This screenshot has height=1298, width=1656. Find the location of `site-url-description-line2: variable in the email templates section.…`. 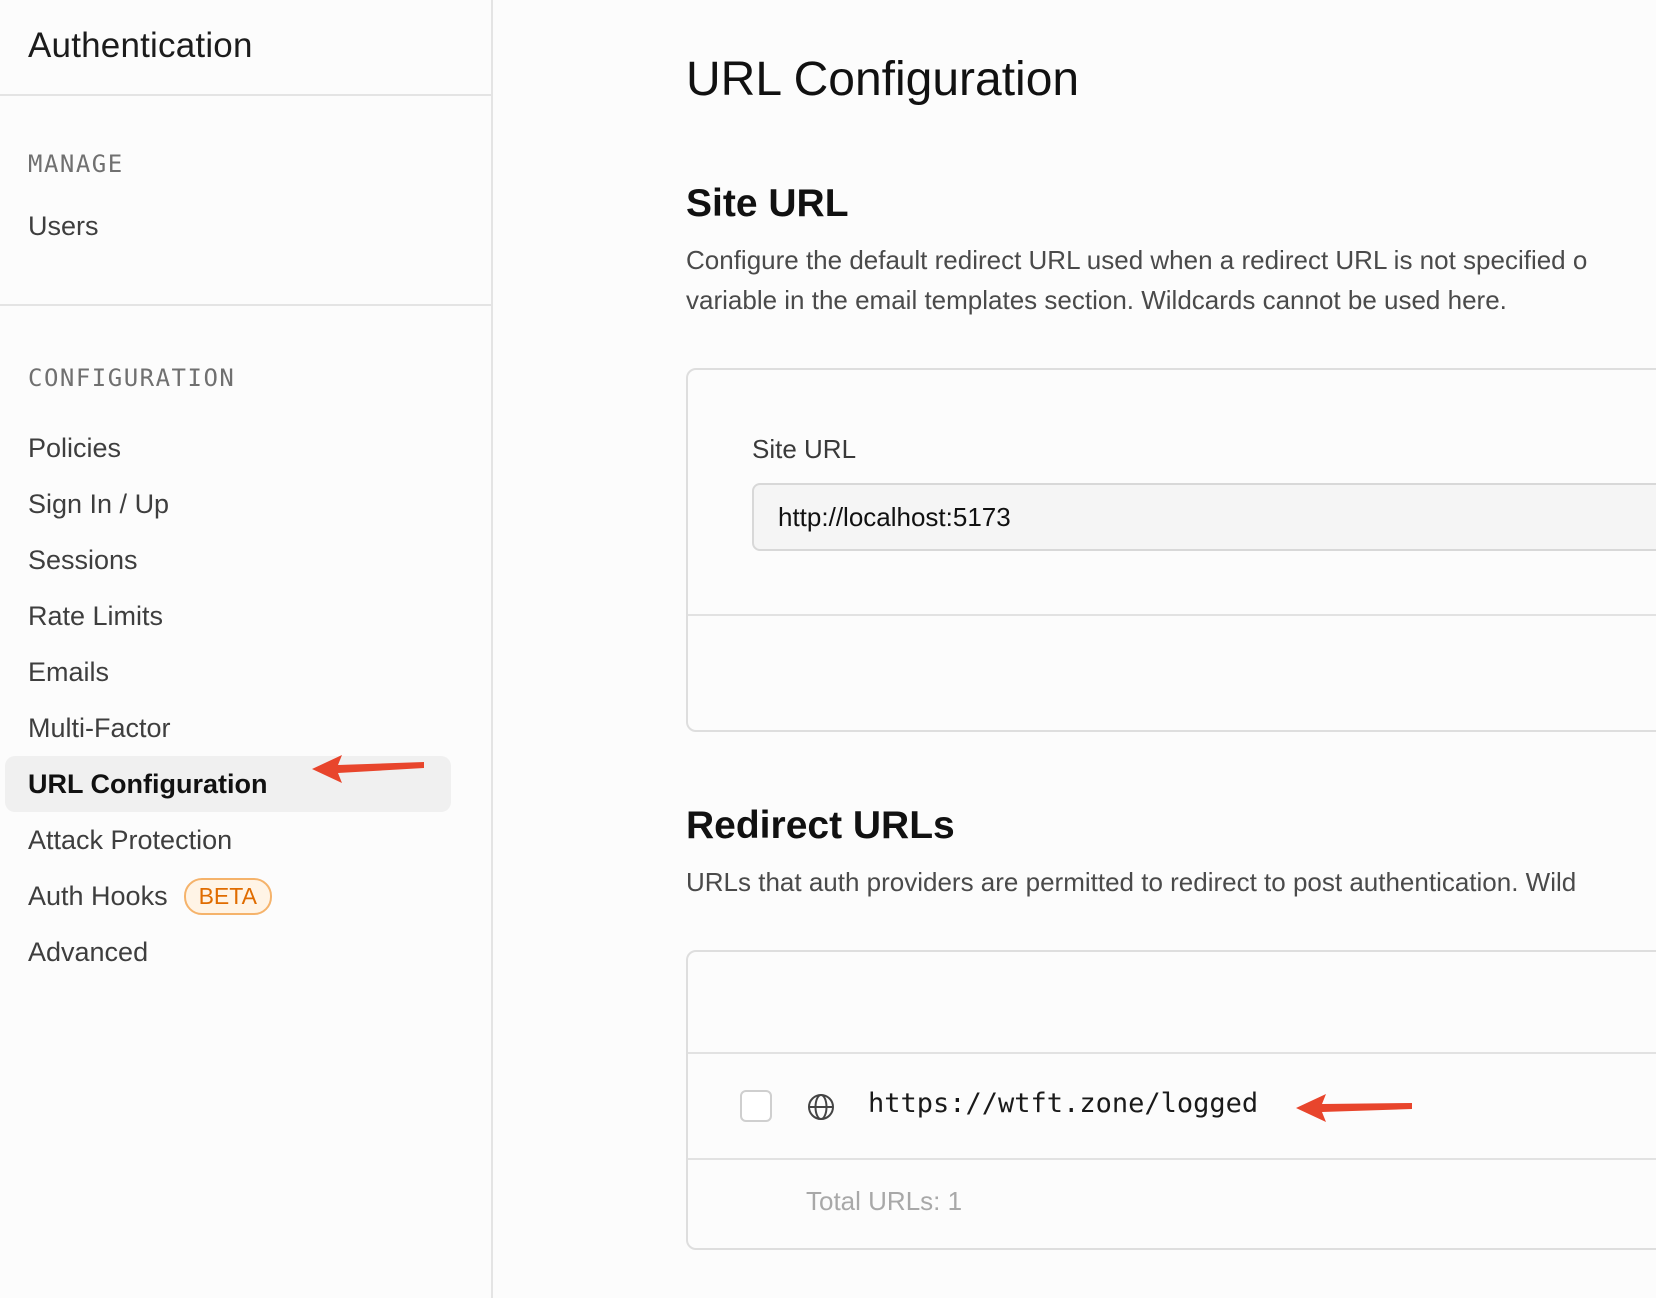

site-url-description-line2: variable in the email templates section.… is located at coordinates (1096, 300).